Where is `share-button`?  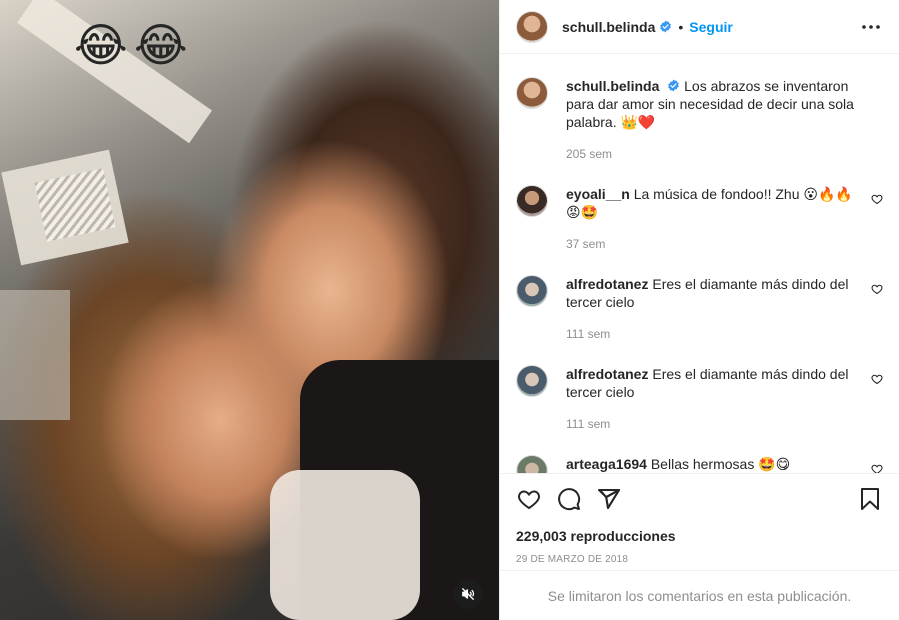 share-button is located at coordinates (609, 499).